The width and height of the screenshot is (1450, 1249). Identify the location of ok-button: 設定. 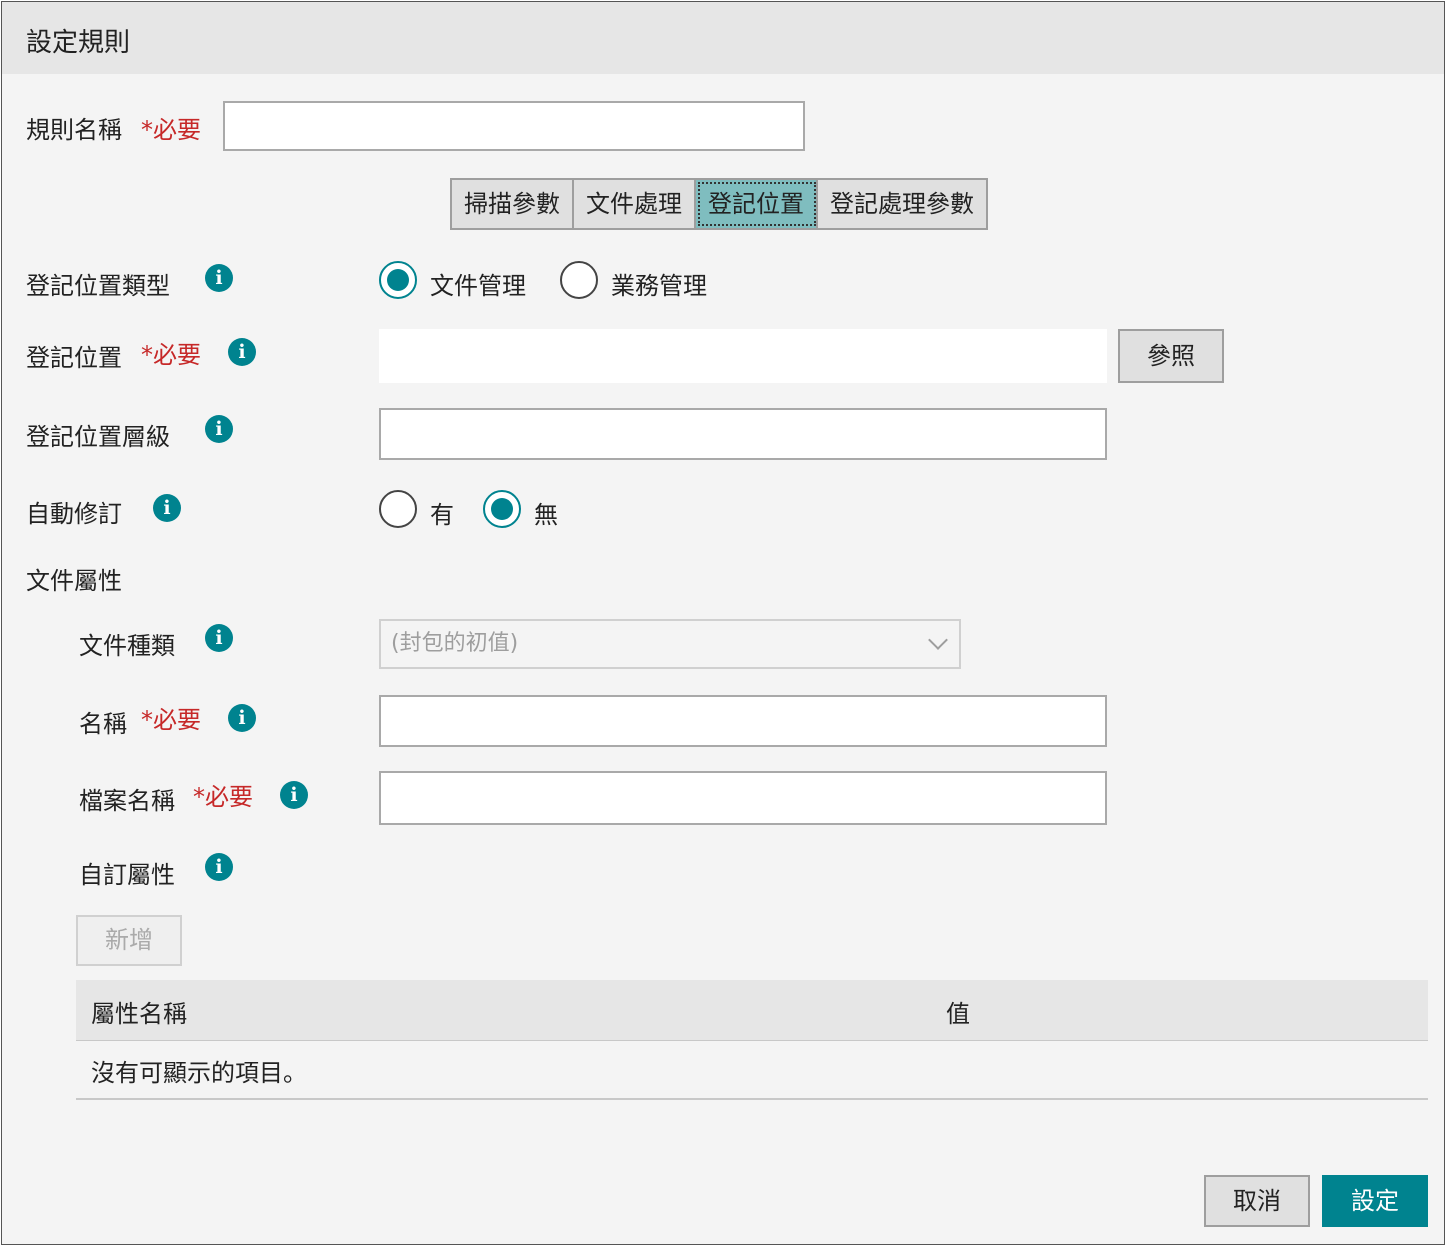
(1375, 1201).